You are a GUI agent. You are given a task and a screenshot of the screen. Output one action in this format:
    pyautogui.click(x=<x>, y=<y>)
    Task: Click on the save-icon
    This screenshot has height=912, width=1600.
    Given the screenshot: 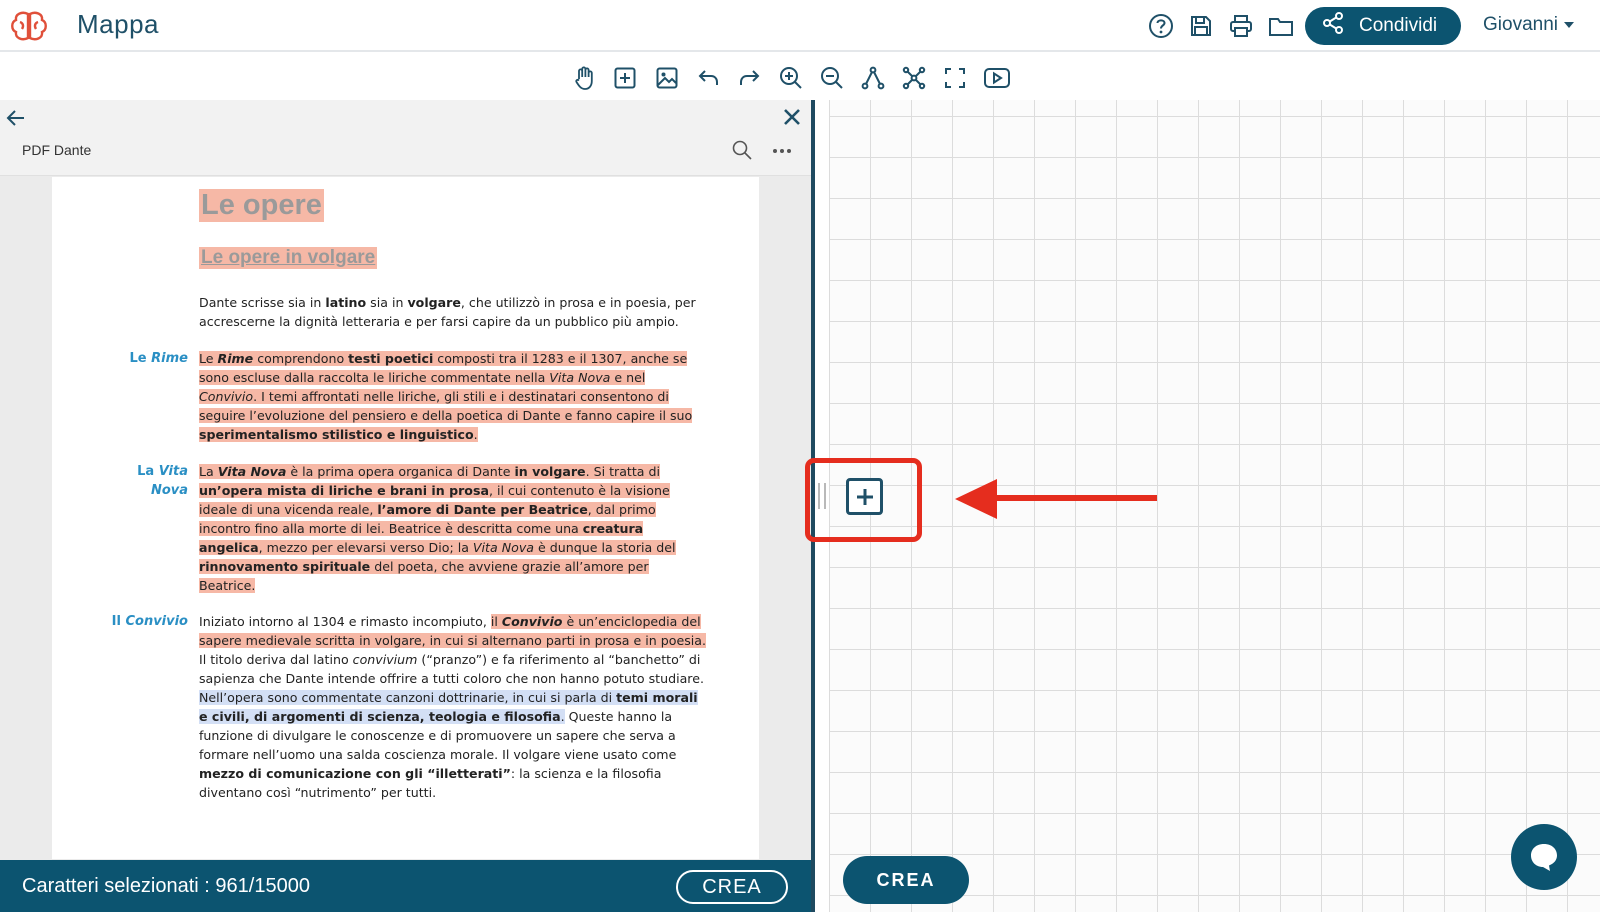 What is the action you would take?
    pyautogui.click(x=1201, y=26)
    